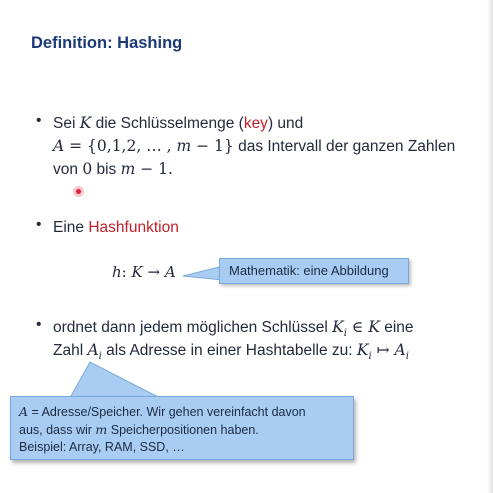 The height and width of the screenshot is (493, 493). Describe the element at coordinates (87, 169) in the screenshot. I see `math-zero: 0` at that location.